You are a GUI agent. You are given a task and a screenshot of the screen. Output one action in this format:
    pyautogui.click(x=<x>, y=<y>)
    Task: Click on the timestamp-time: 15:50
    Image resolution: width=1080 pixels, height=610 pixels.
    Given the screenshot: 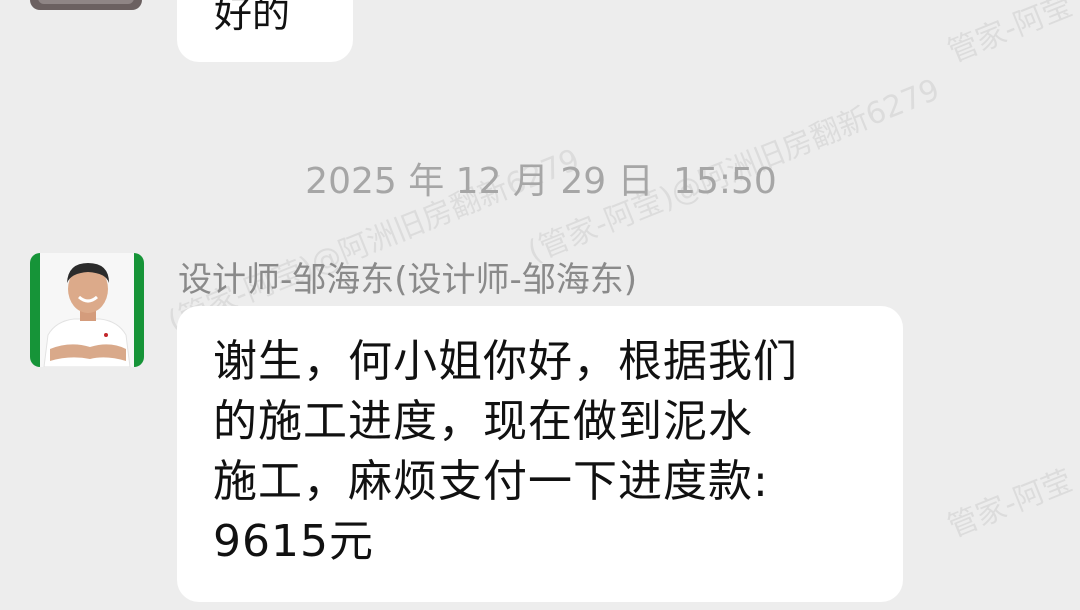 What is the action you would take?
    pyautogui.click(x=725, y=181)
    